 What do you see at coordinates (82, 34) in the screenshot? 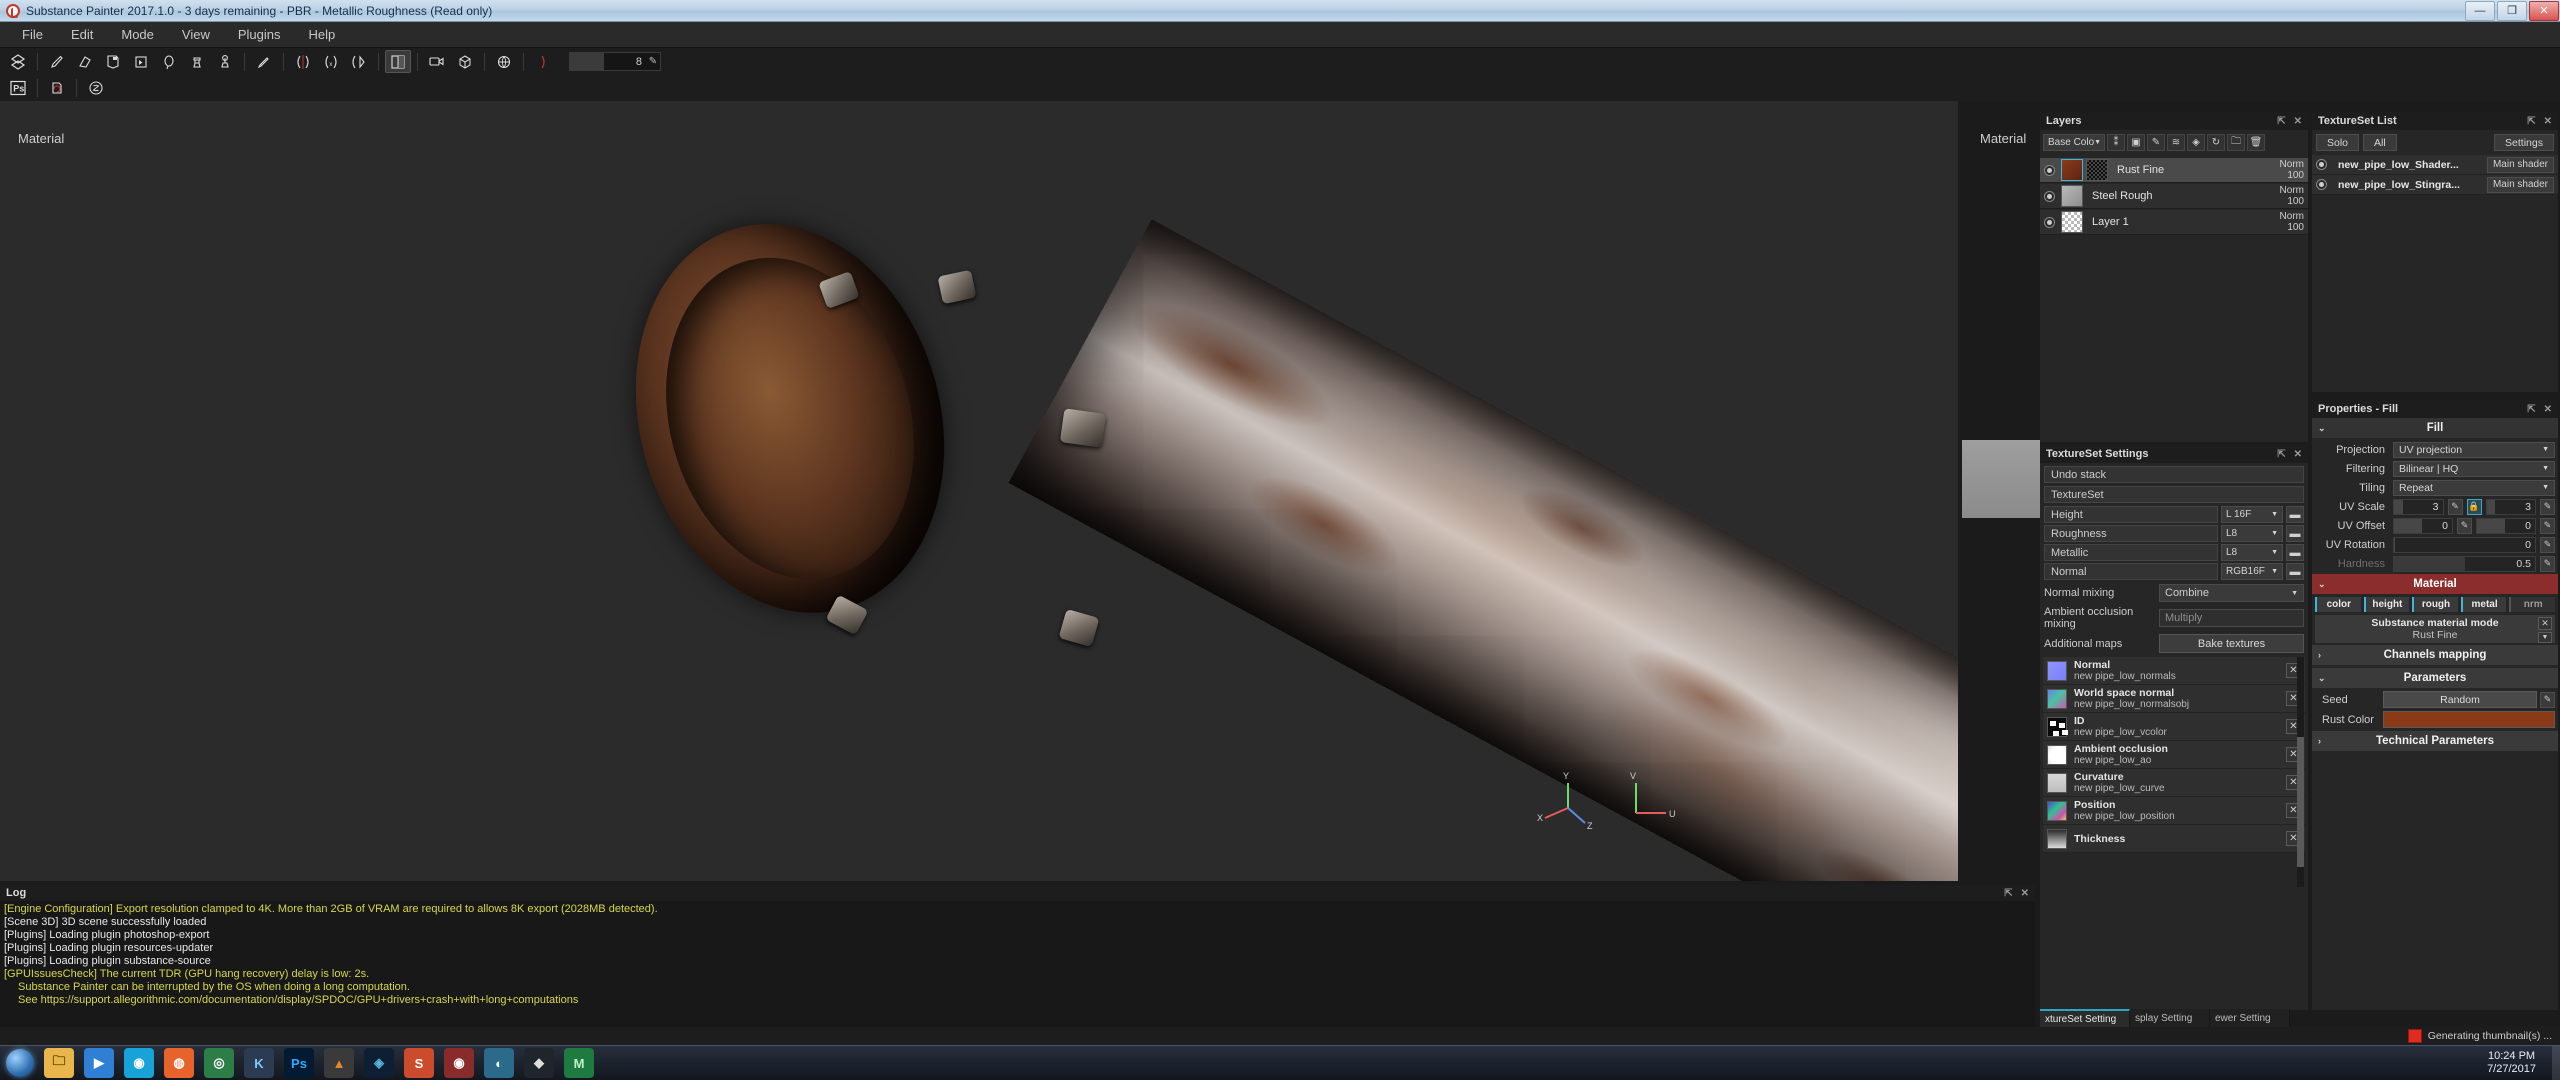
I see `menu-edit: Edit` at bounding box center [82, 34].